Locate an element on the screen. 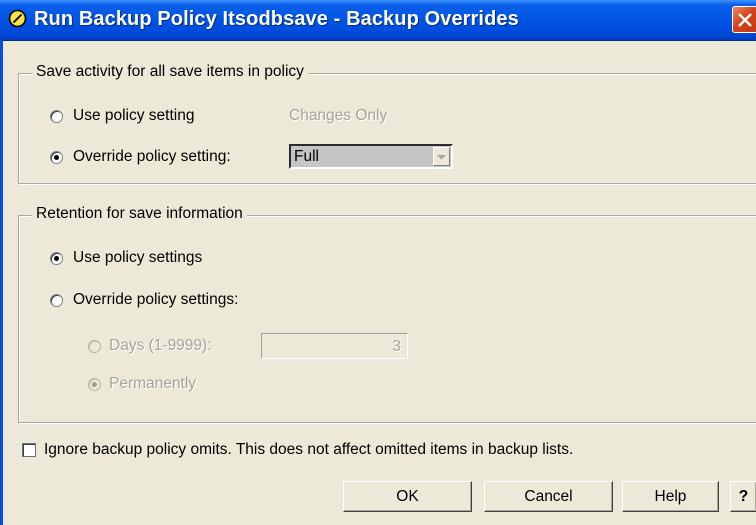 The width and height of the screenshot is (756, 525). help-button-label: Help is located at coordinates (670, 496).